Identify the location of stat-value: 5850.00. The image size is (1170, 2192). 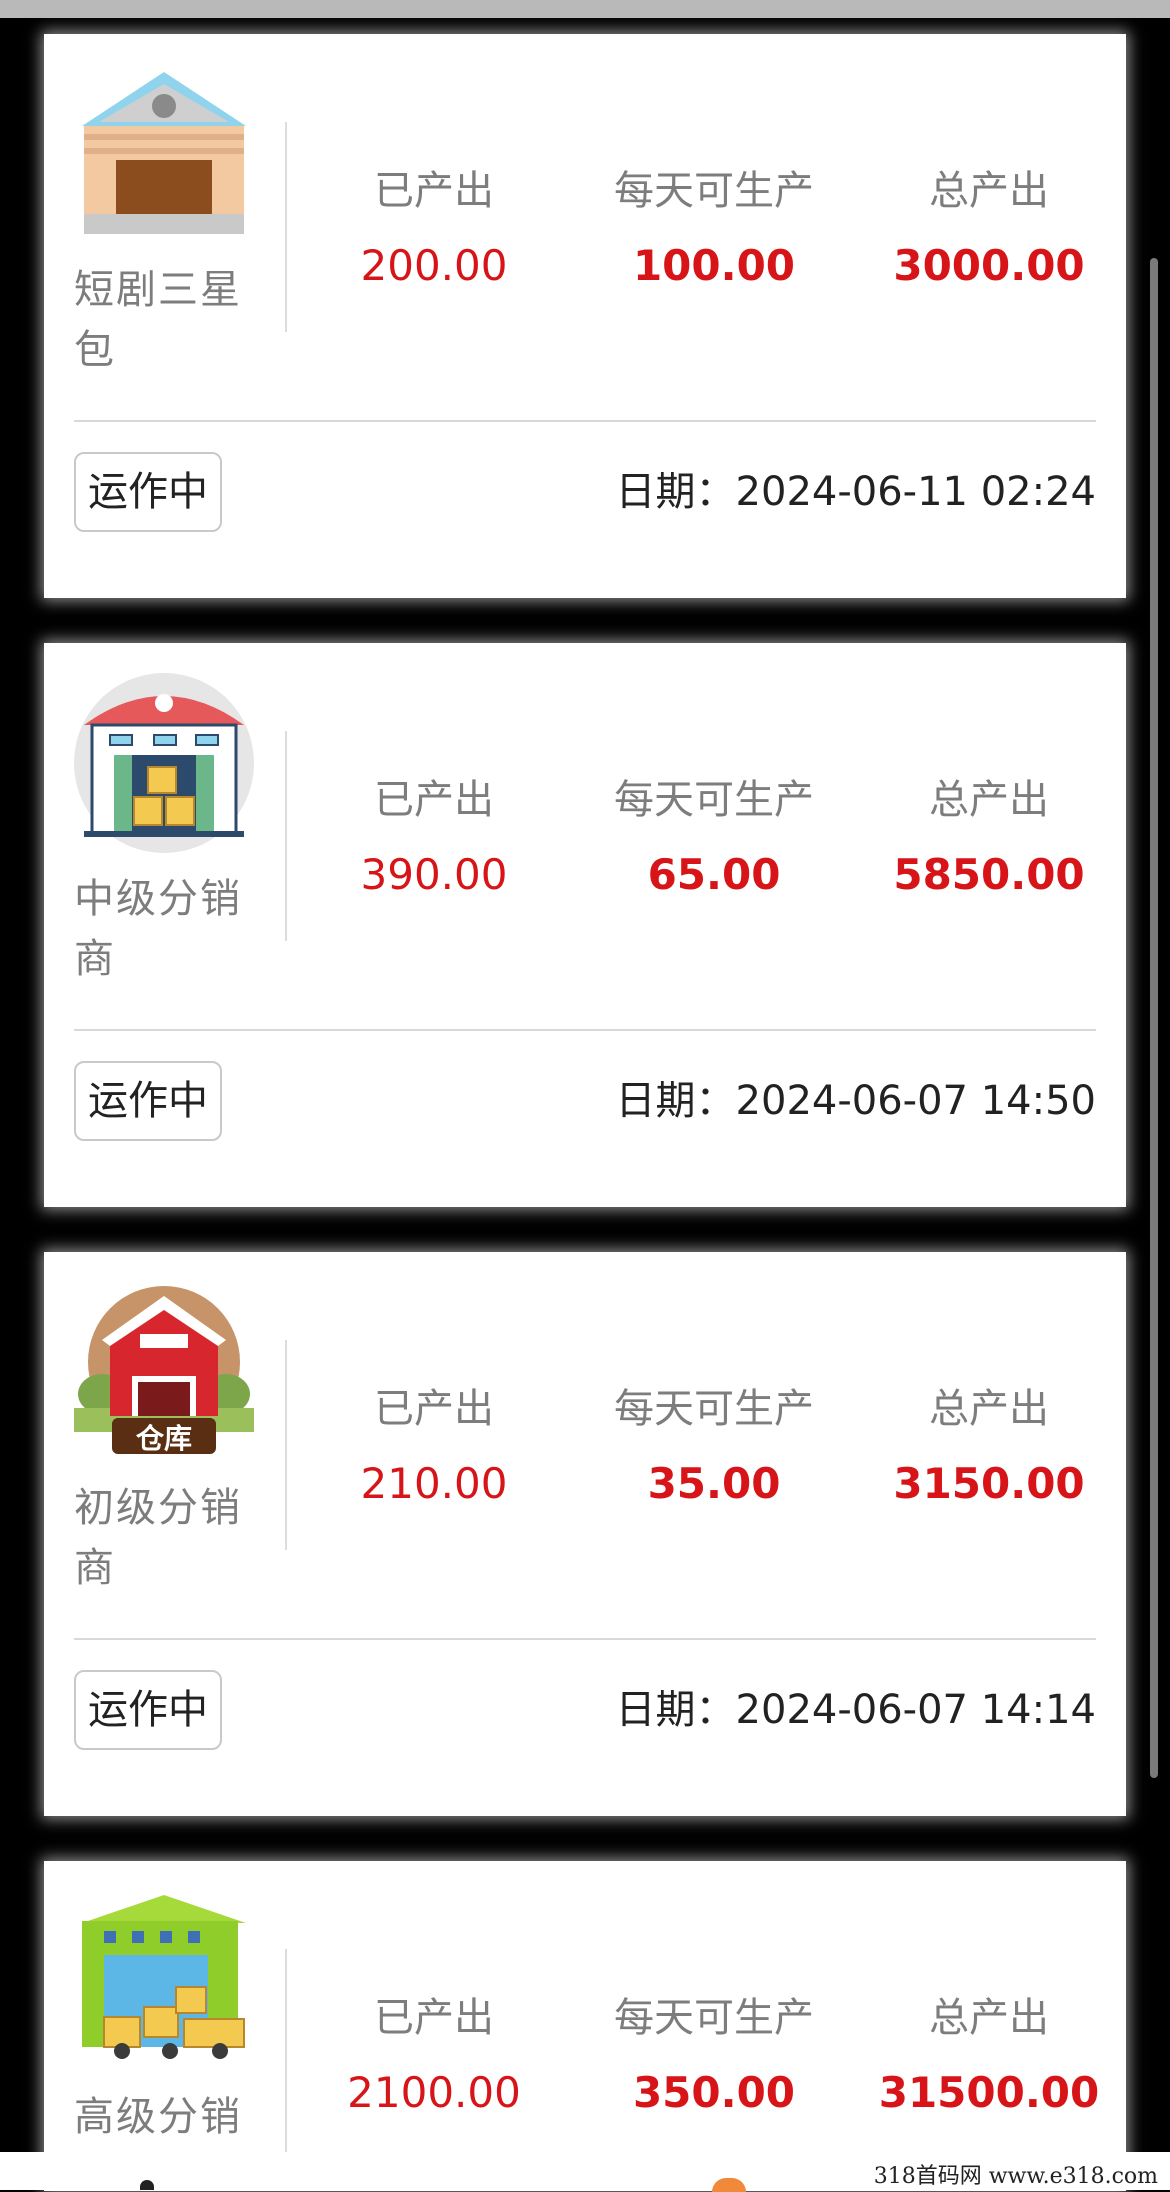
(989, 874).